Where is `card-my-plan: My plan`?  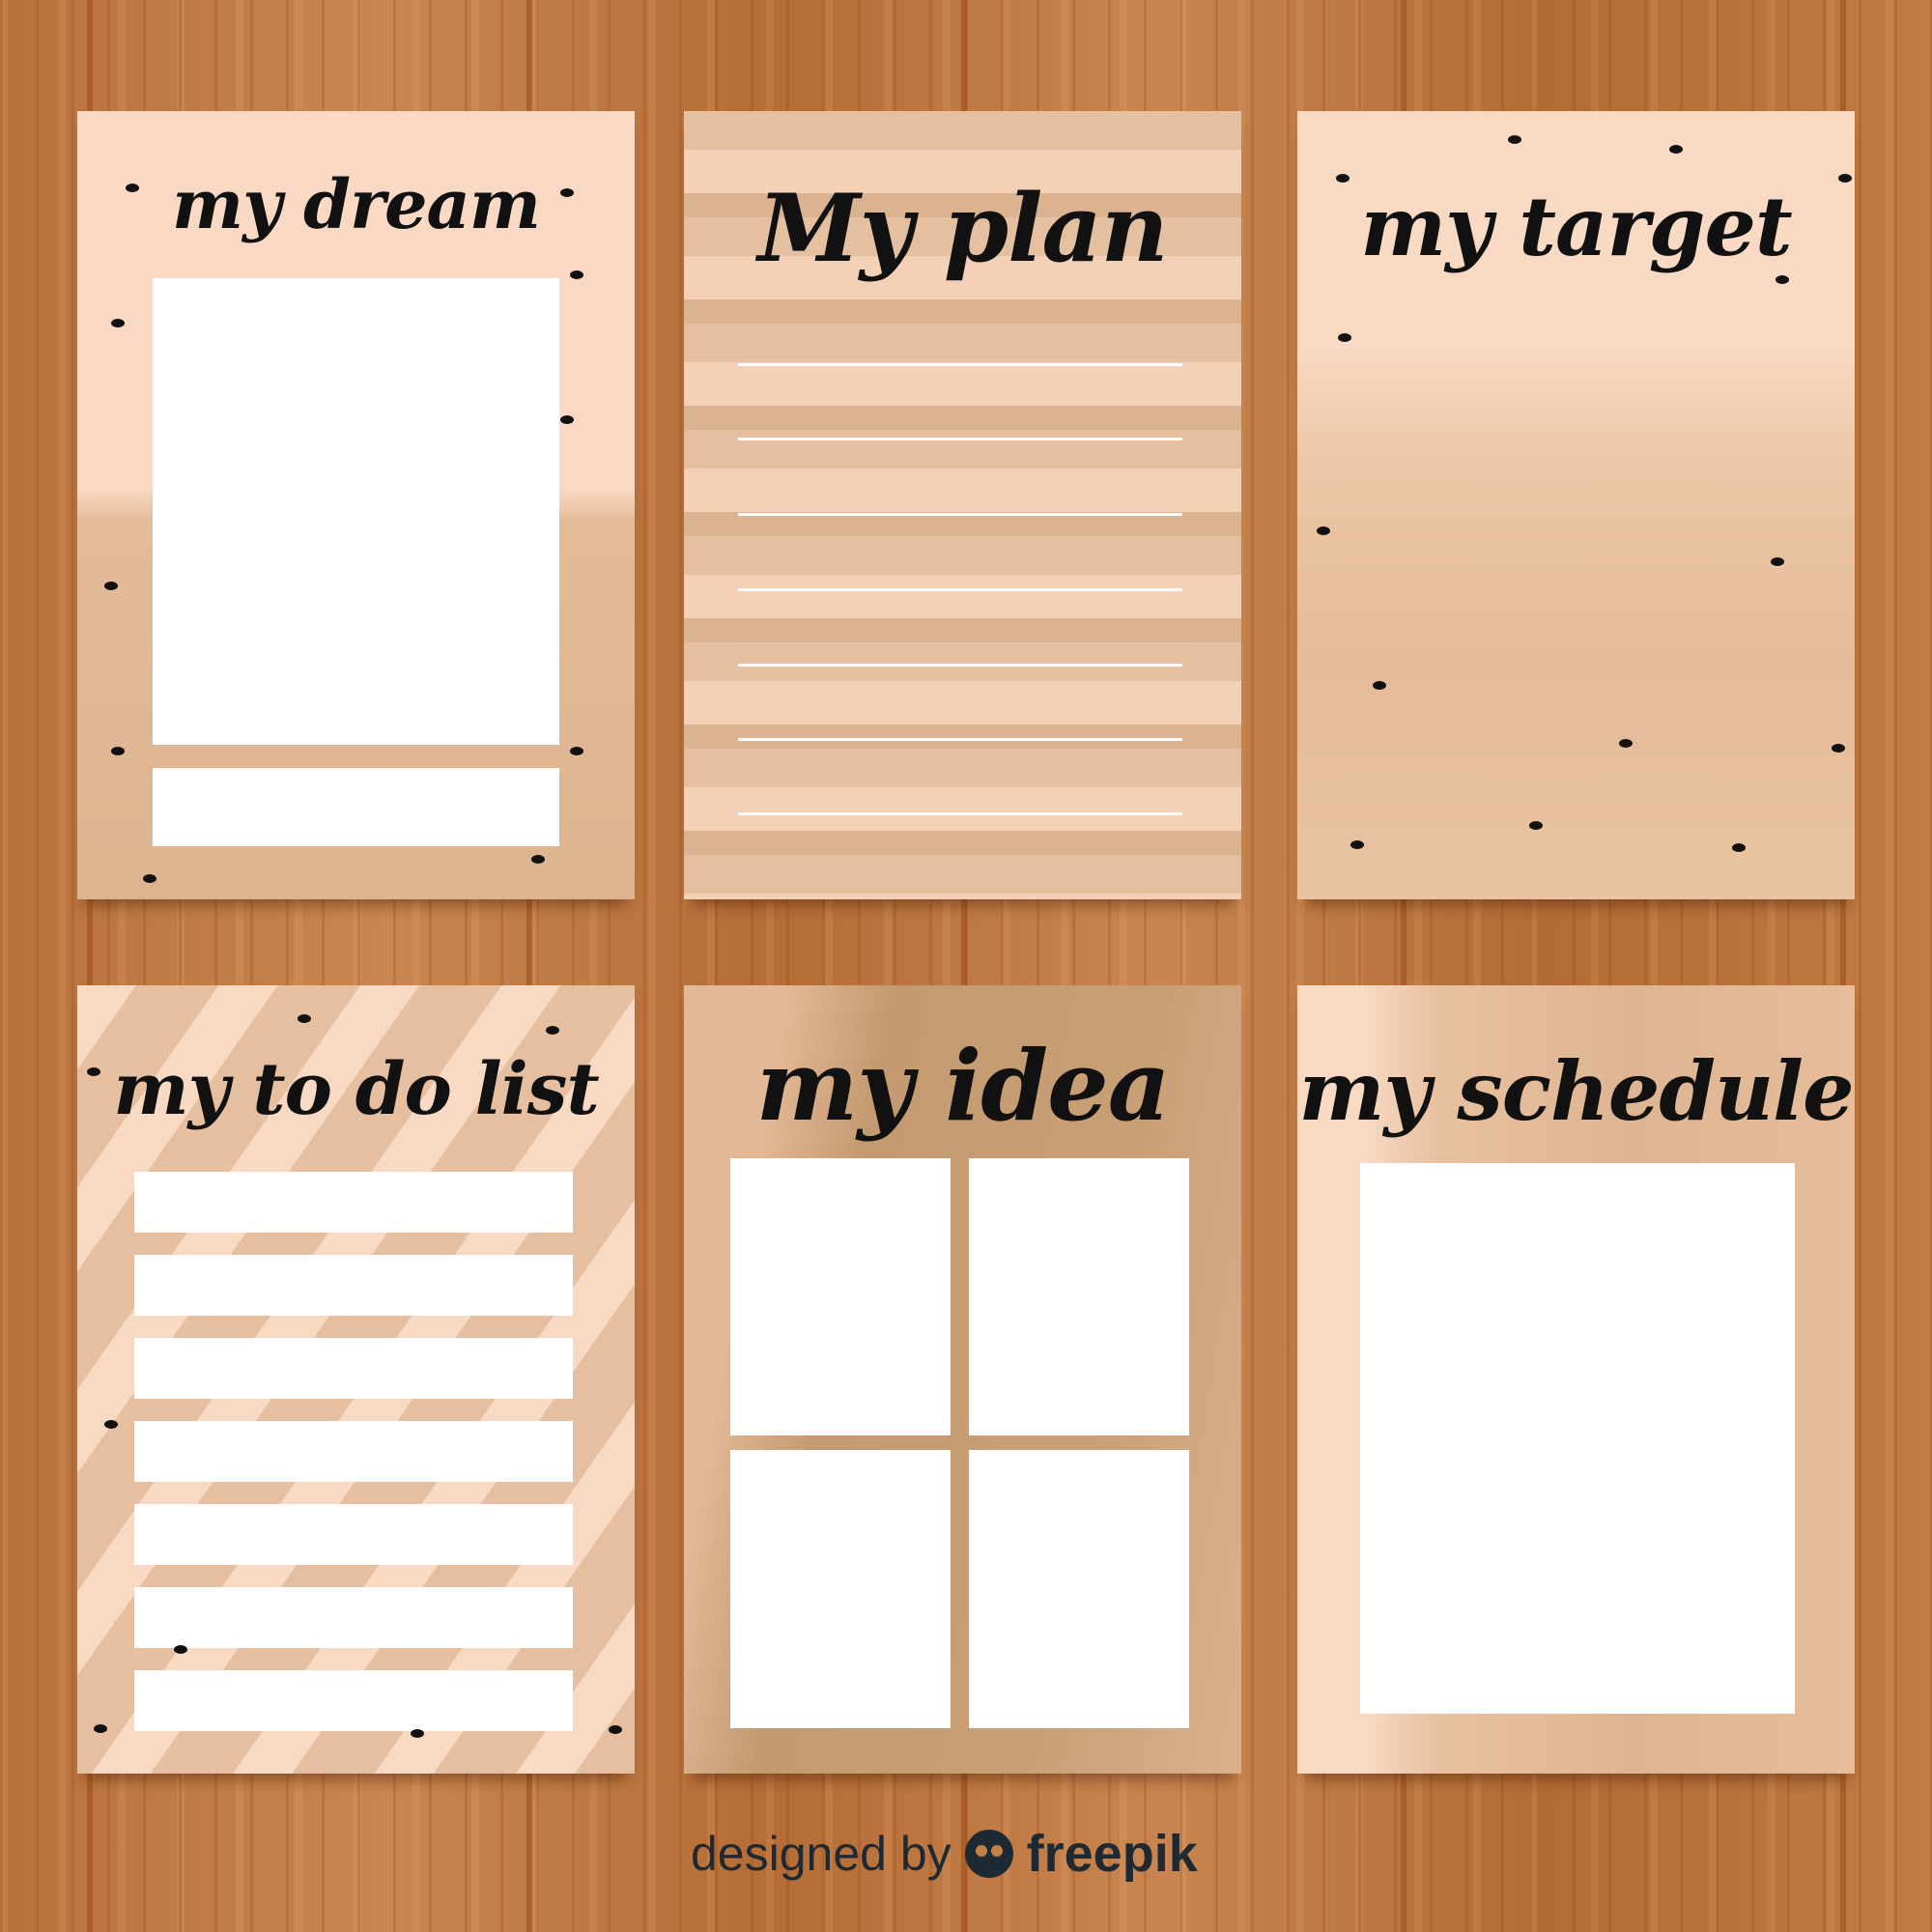 card-my-plan: My plan is located at coordinates (962, 505).